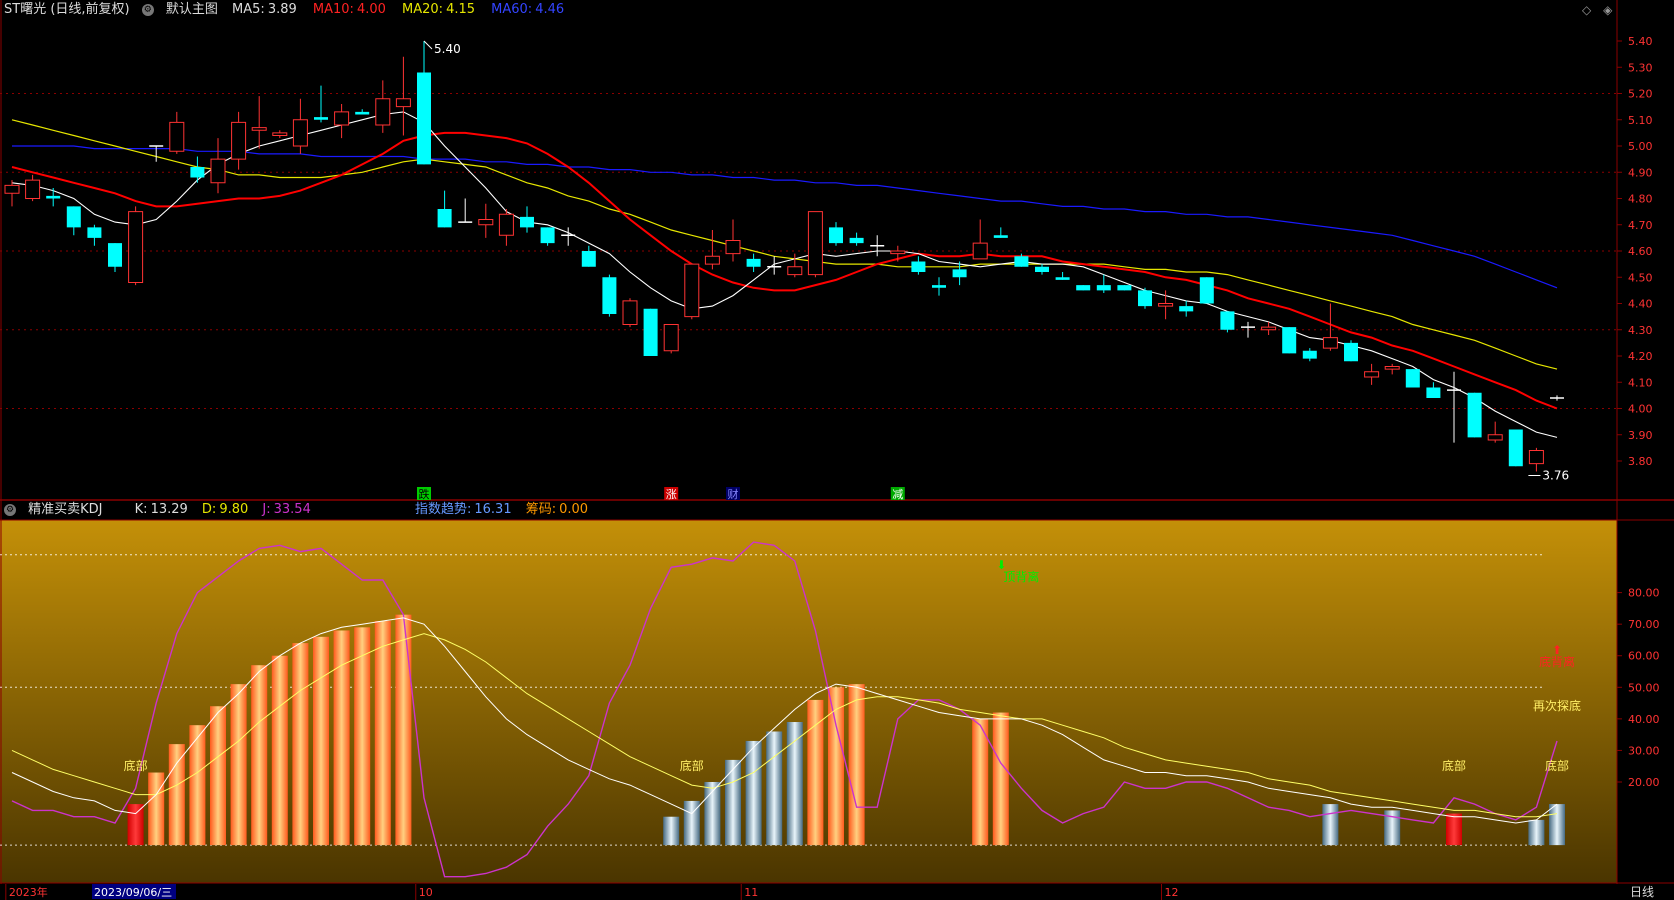 The width and height of the screenshot is (1674, 900). I want to click on price-tick-label: 4.30, so click(1640, 330).